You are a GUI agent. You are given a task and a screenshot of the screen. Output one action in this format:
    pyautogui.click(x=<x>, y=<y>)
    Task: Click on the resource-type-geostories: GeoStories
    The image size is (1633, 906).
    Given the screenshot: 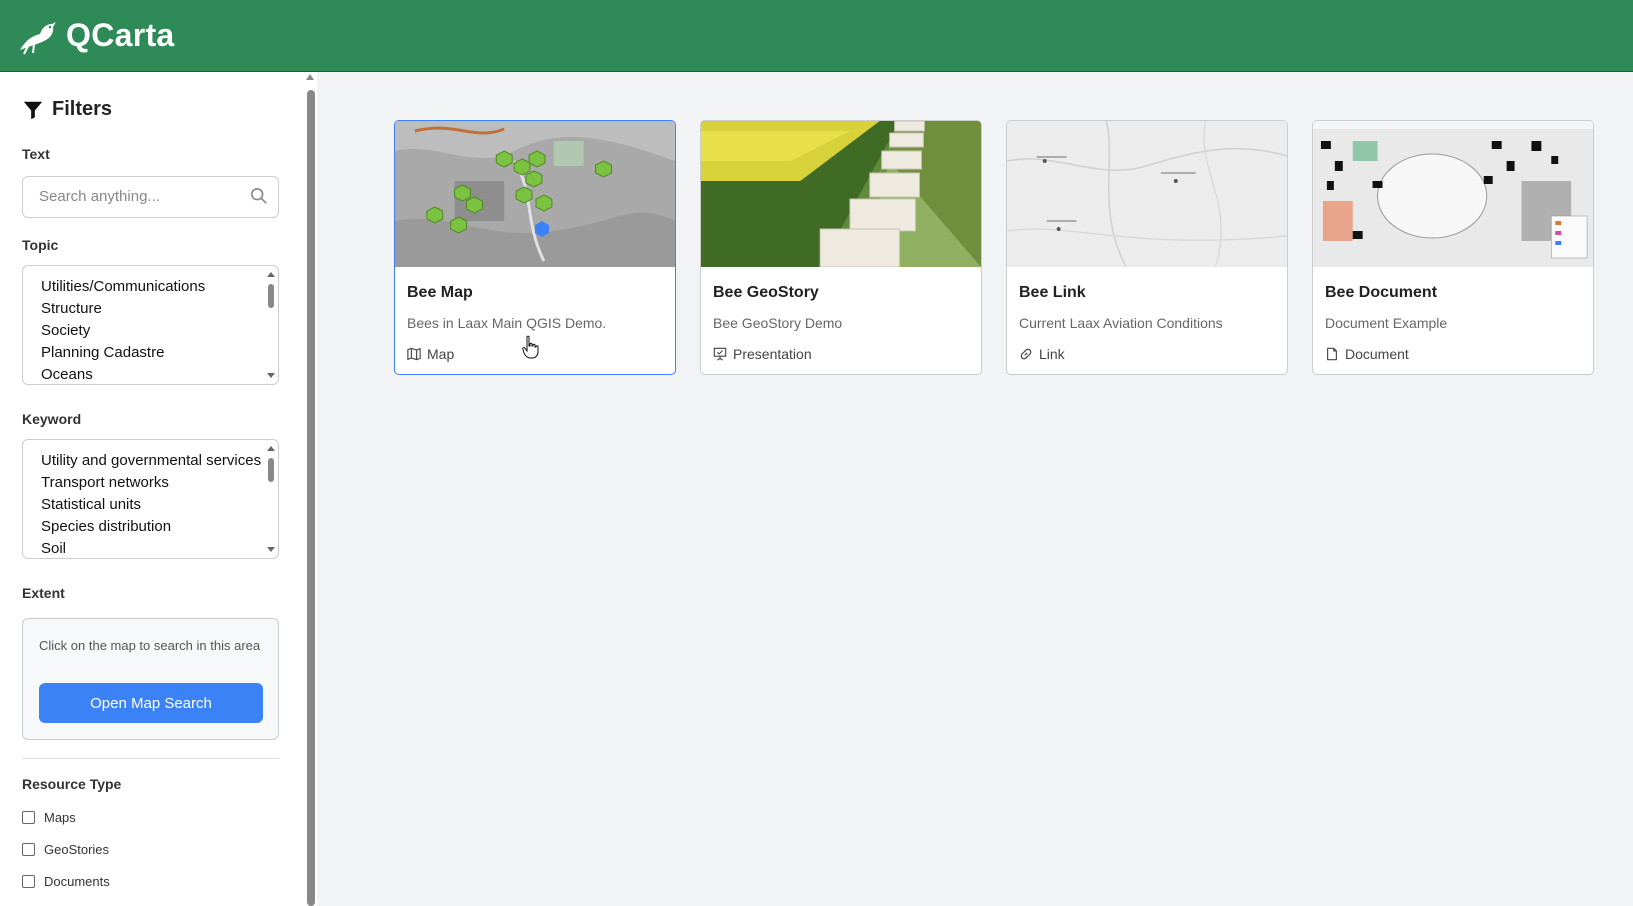 What is the action you would take?
    pyautogui.click(x=65, y=849)
    